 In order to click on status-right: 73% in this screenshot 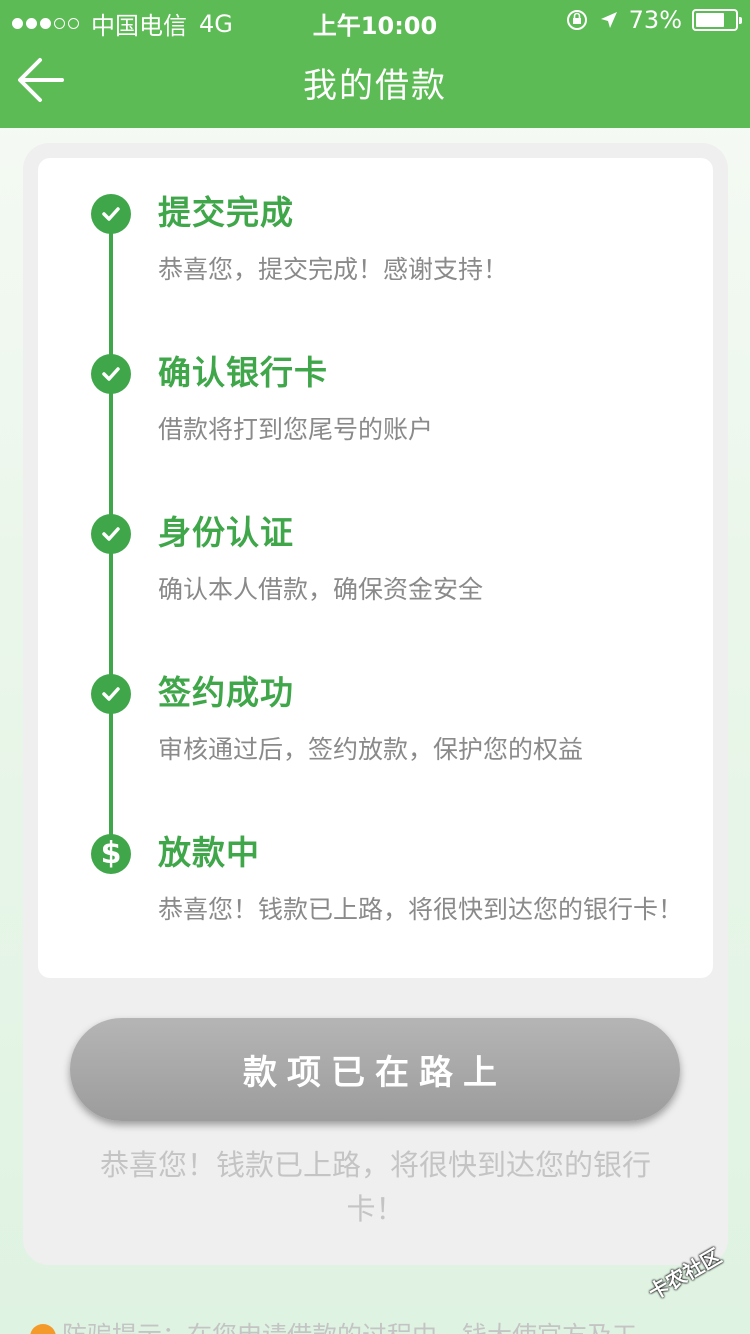, I will do `click(653, 20)`.